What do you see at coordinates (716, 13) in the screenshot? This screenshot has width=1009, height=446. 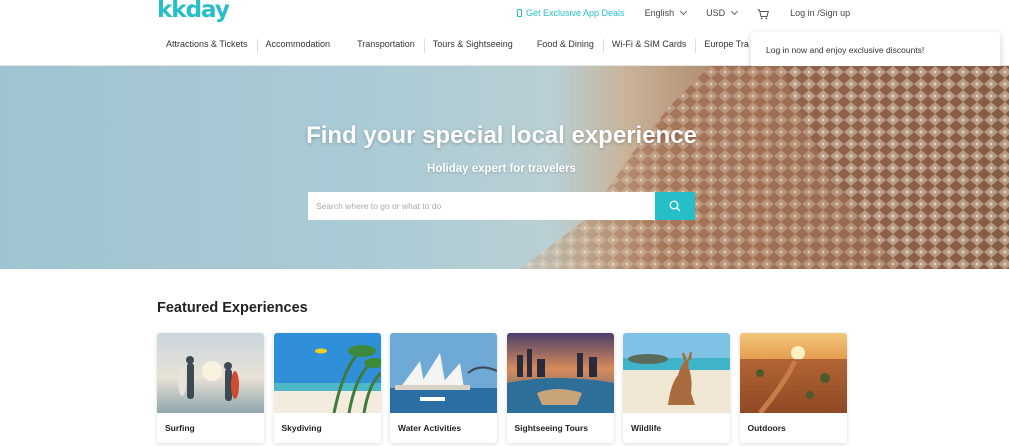 I see `currency-label: USD` at bounding box center [716, 13].